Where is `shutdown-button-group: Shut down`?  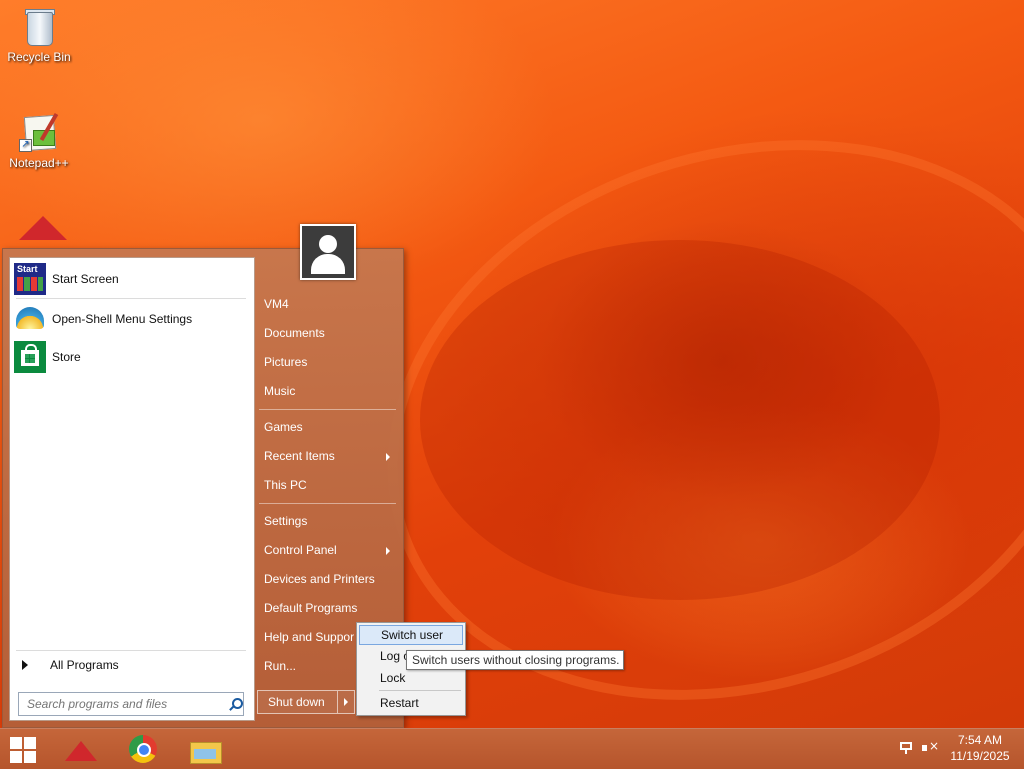 shutdown-button-group: Shut down is located at coordinates (306, 702).